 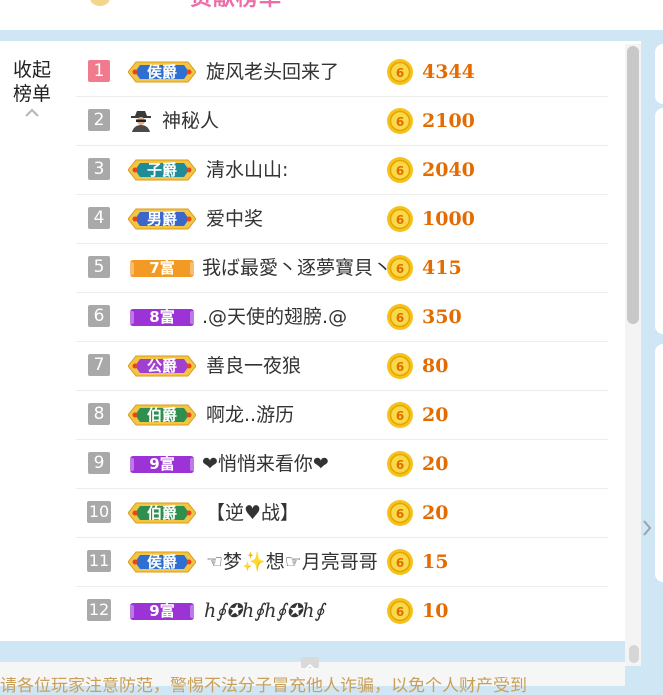 I want to click on expand-handle, so click(x=310, y=663).